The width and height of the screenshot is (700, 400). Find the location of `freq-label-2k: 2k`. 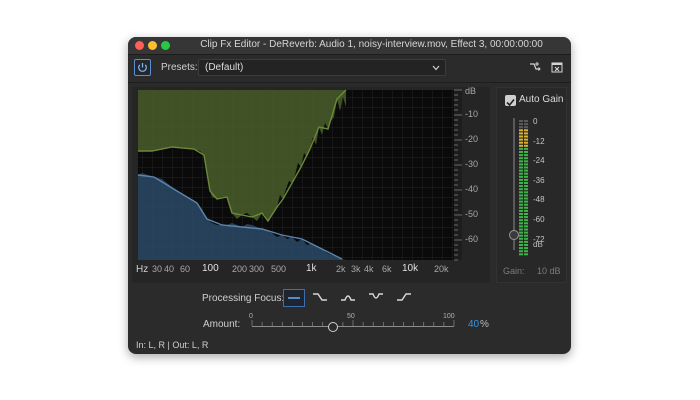

freq-label-2k: 2k is located at coordinates (341, 269).